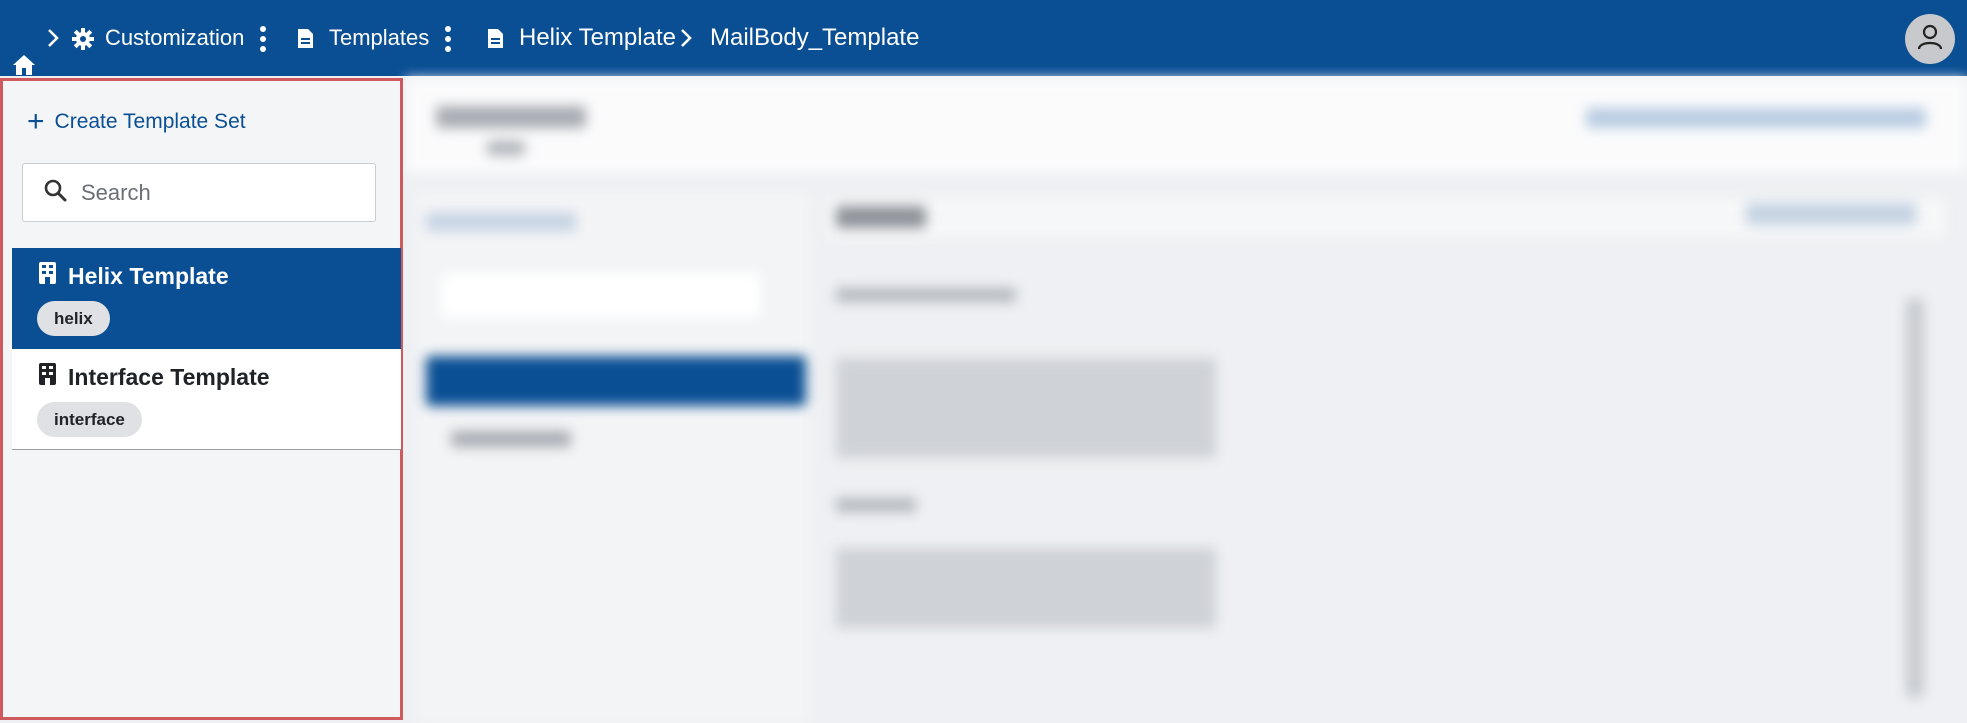 The width and height of the screenshot is (1967, 723). Describe the element at coordinates (55, 192) in the screenshot. I see `search-icon` at that location.